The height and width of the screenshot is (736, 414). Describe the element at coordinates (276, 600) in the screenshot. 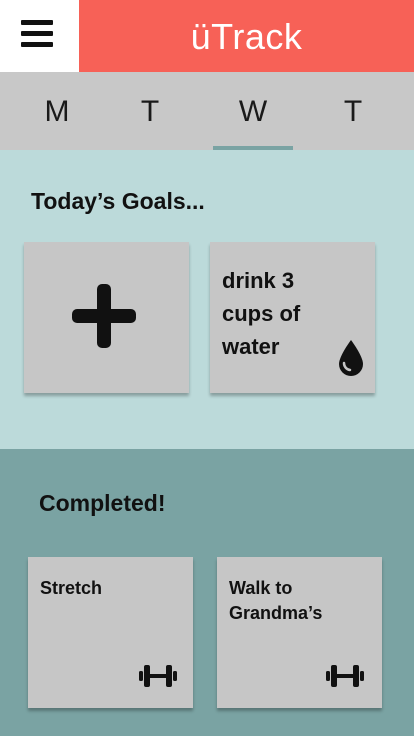

I see `completed-card-text: Walk to Grandma’s` at that location.